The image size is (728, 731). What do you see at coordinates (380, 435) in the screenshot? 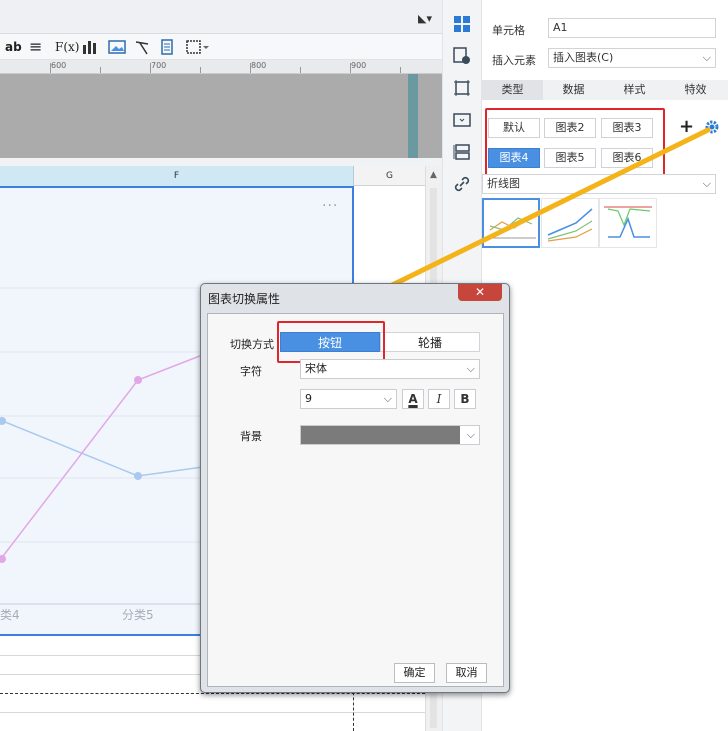
I see `color-swatch` at bounding box center [380, 435].